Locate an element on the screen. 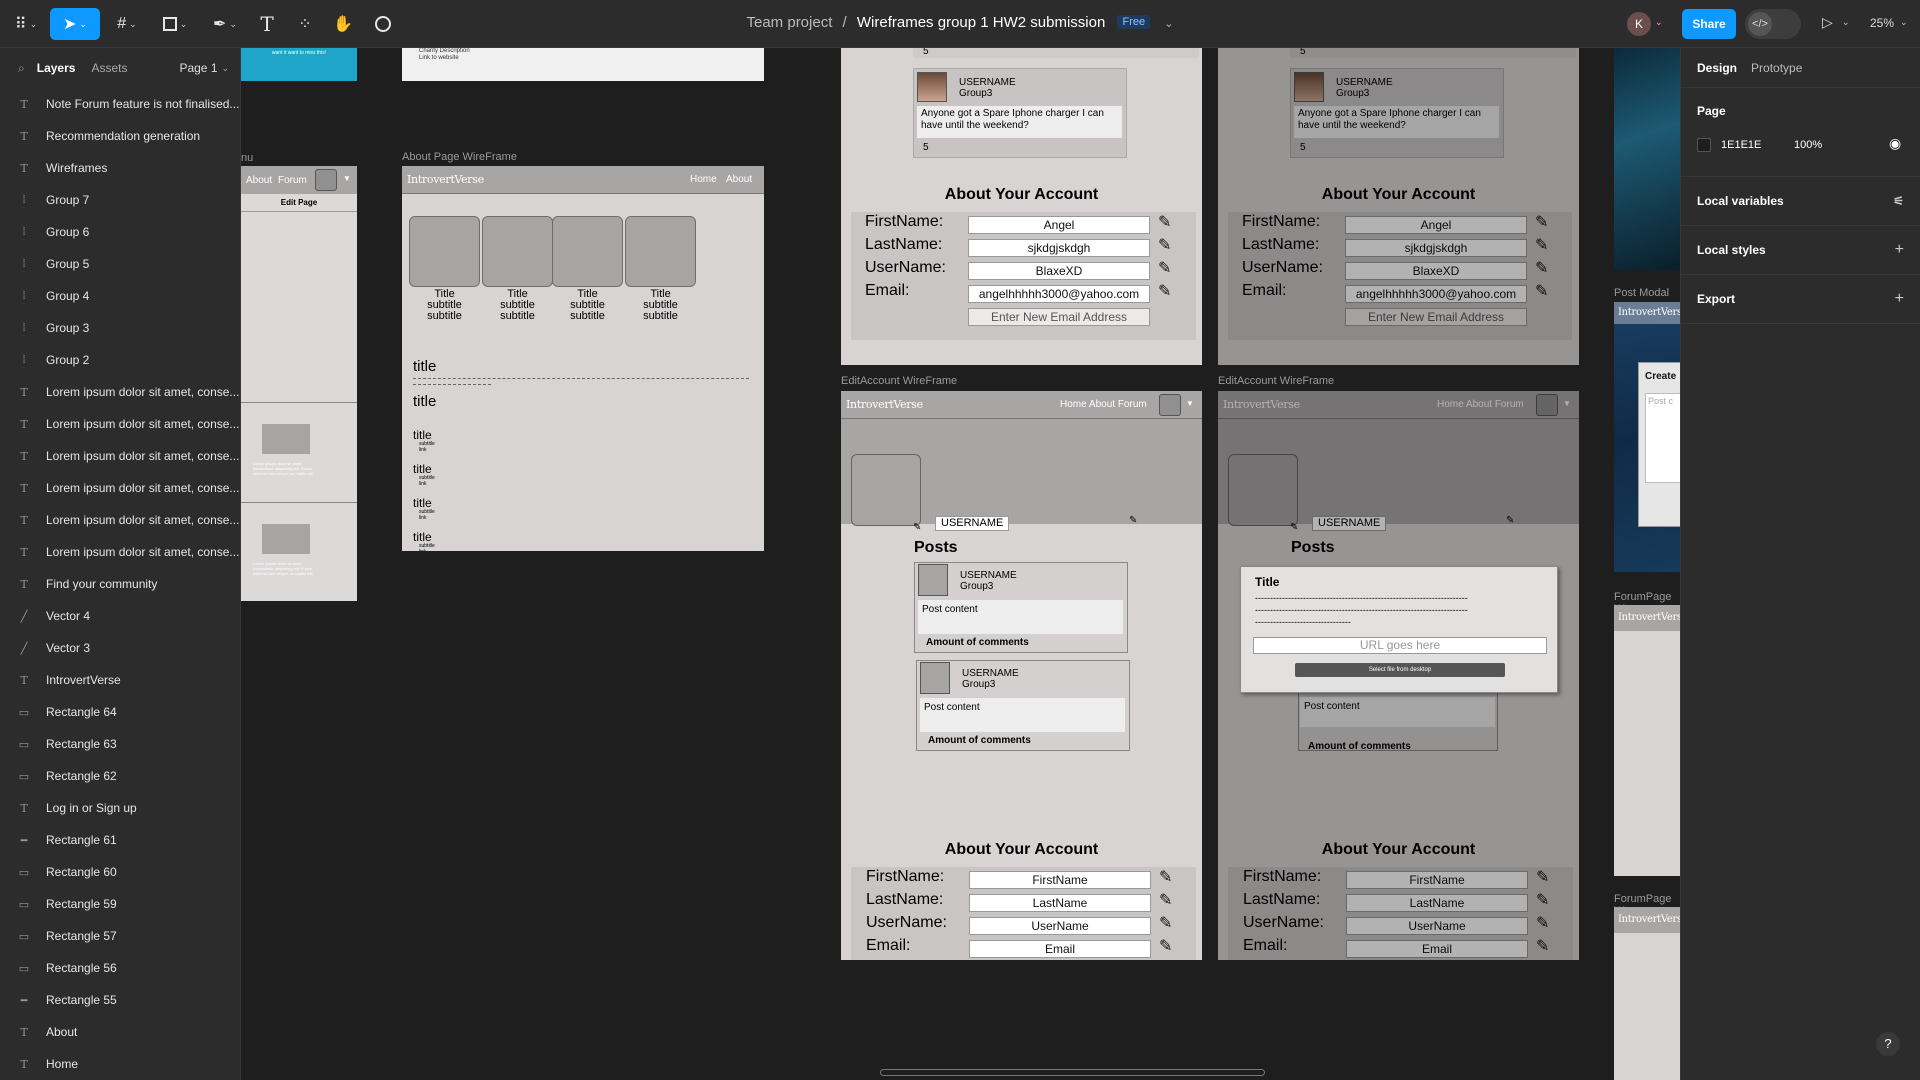 This screenshot has width=1920, height=1080. layer-row: ▭ Rectangle 56 is located at coordinates (120, 968).